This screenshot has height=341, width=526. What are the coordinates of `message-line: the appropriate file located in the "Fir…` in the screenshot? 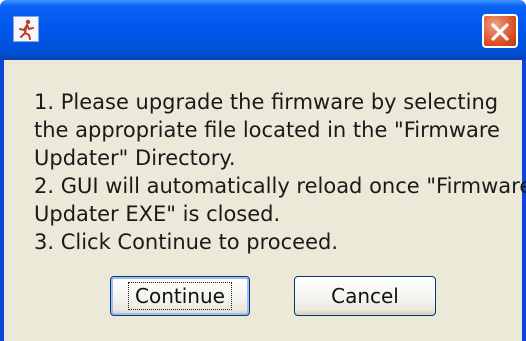 It's located at (267, 130).